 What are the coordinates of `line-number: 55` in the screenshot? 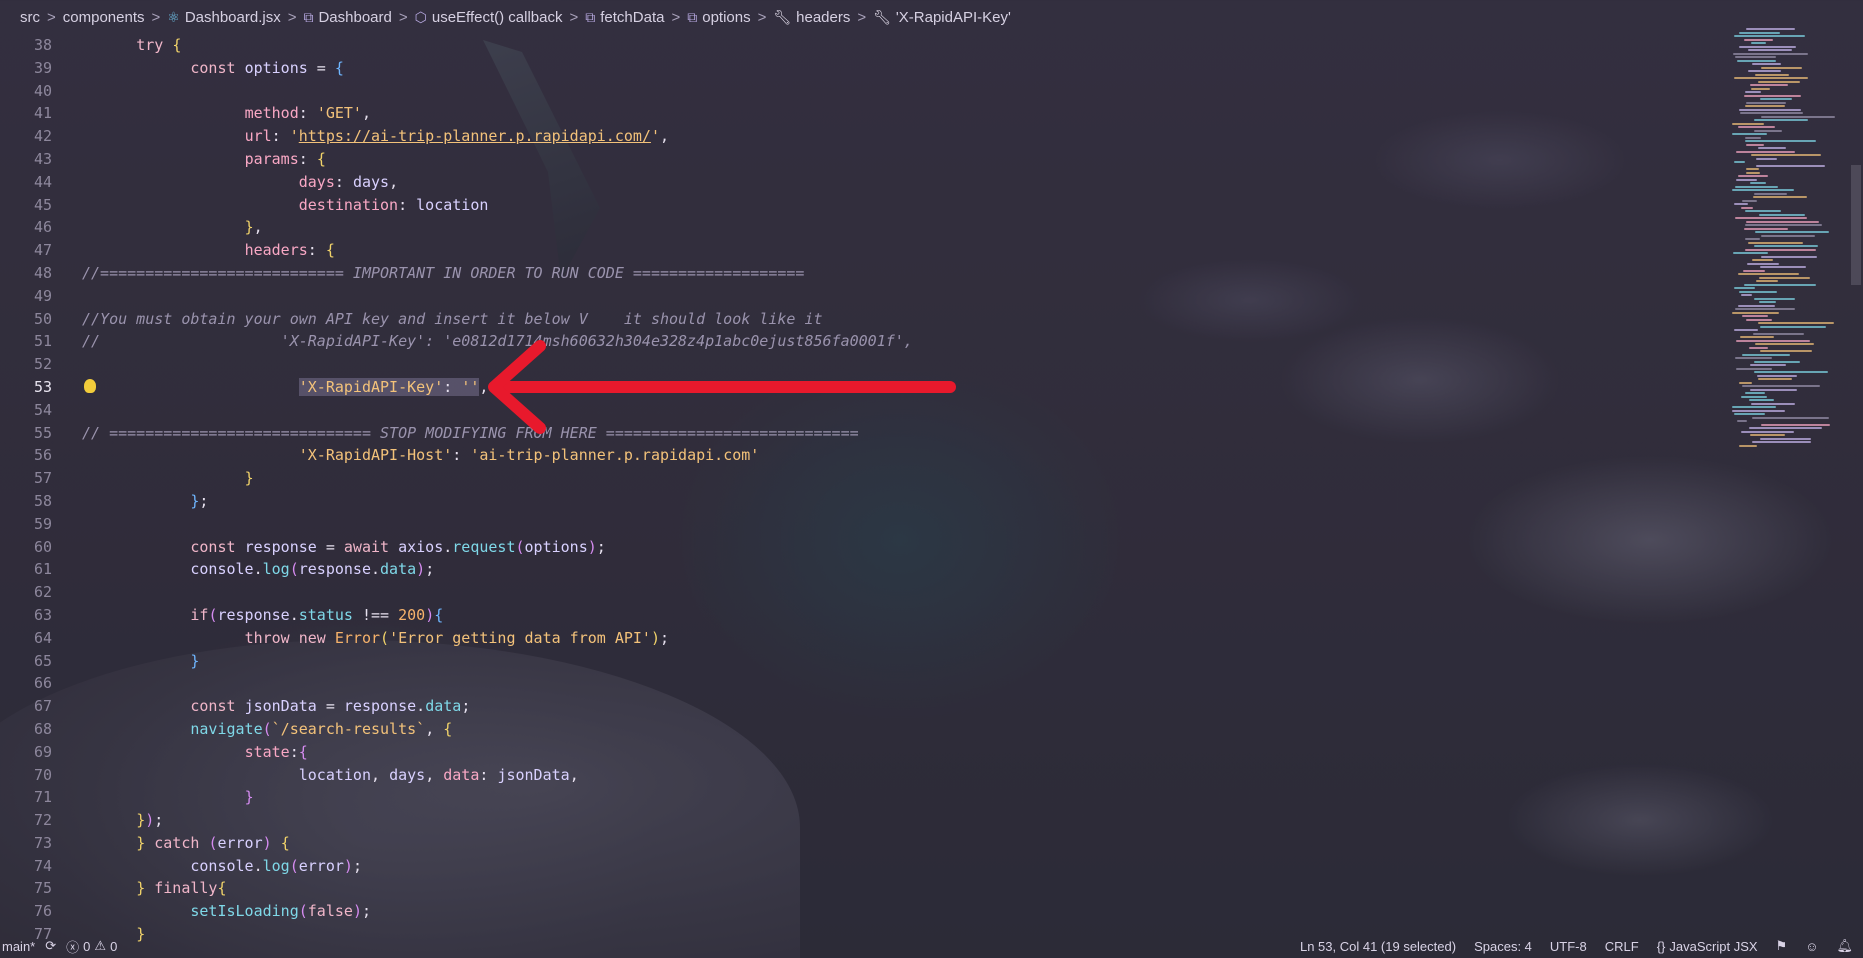 It's located at (42, 432).